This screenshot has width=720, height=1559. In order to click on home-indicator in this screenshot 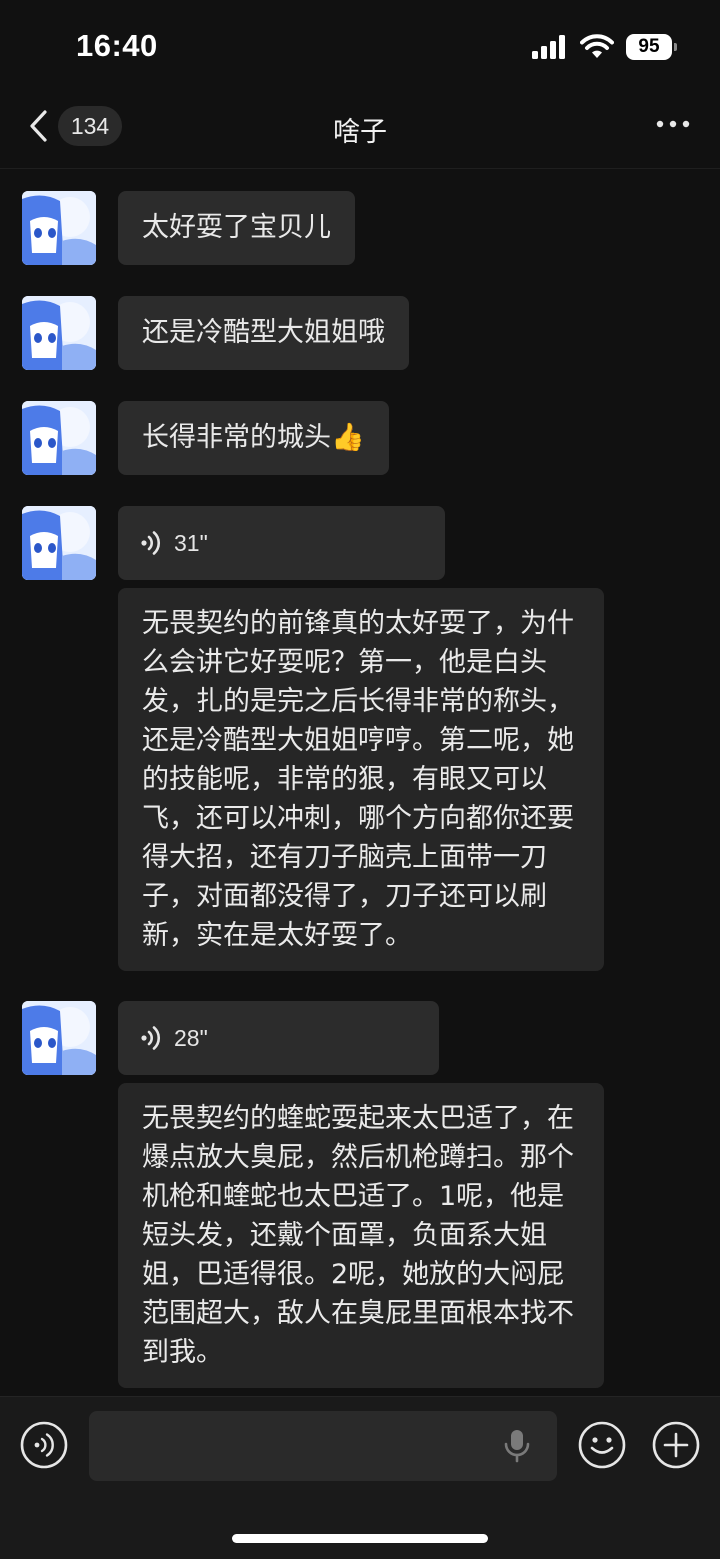, I will do `click(360, 1538)`.